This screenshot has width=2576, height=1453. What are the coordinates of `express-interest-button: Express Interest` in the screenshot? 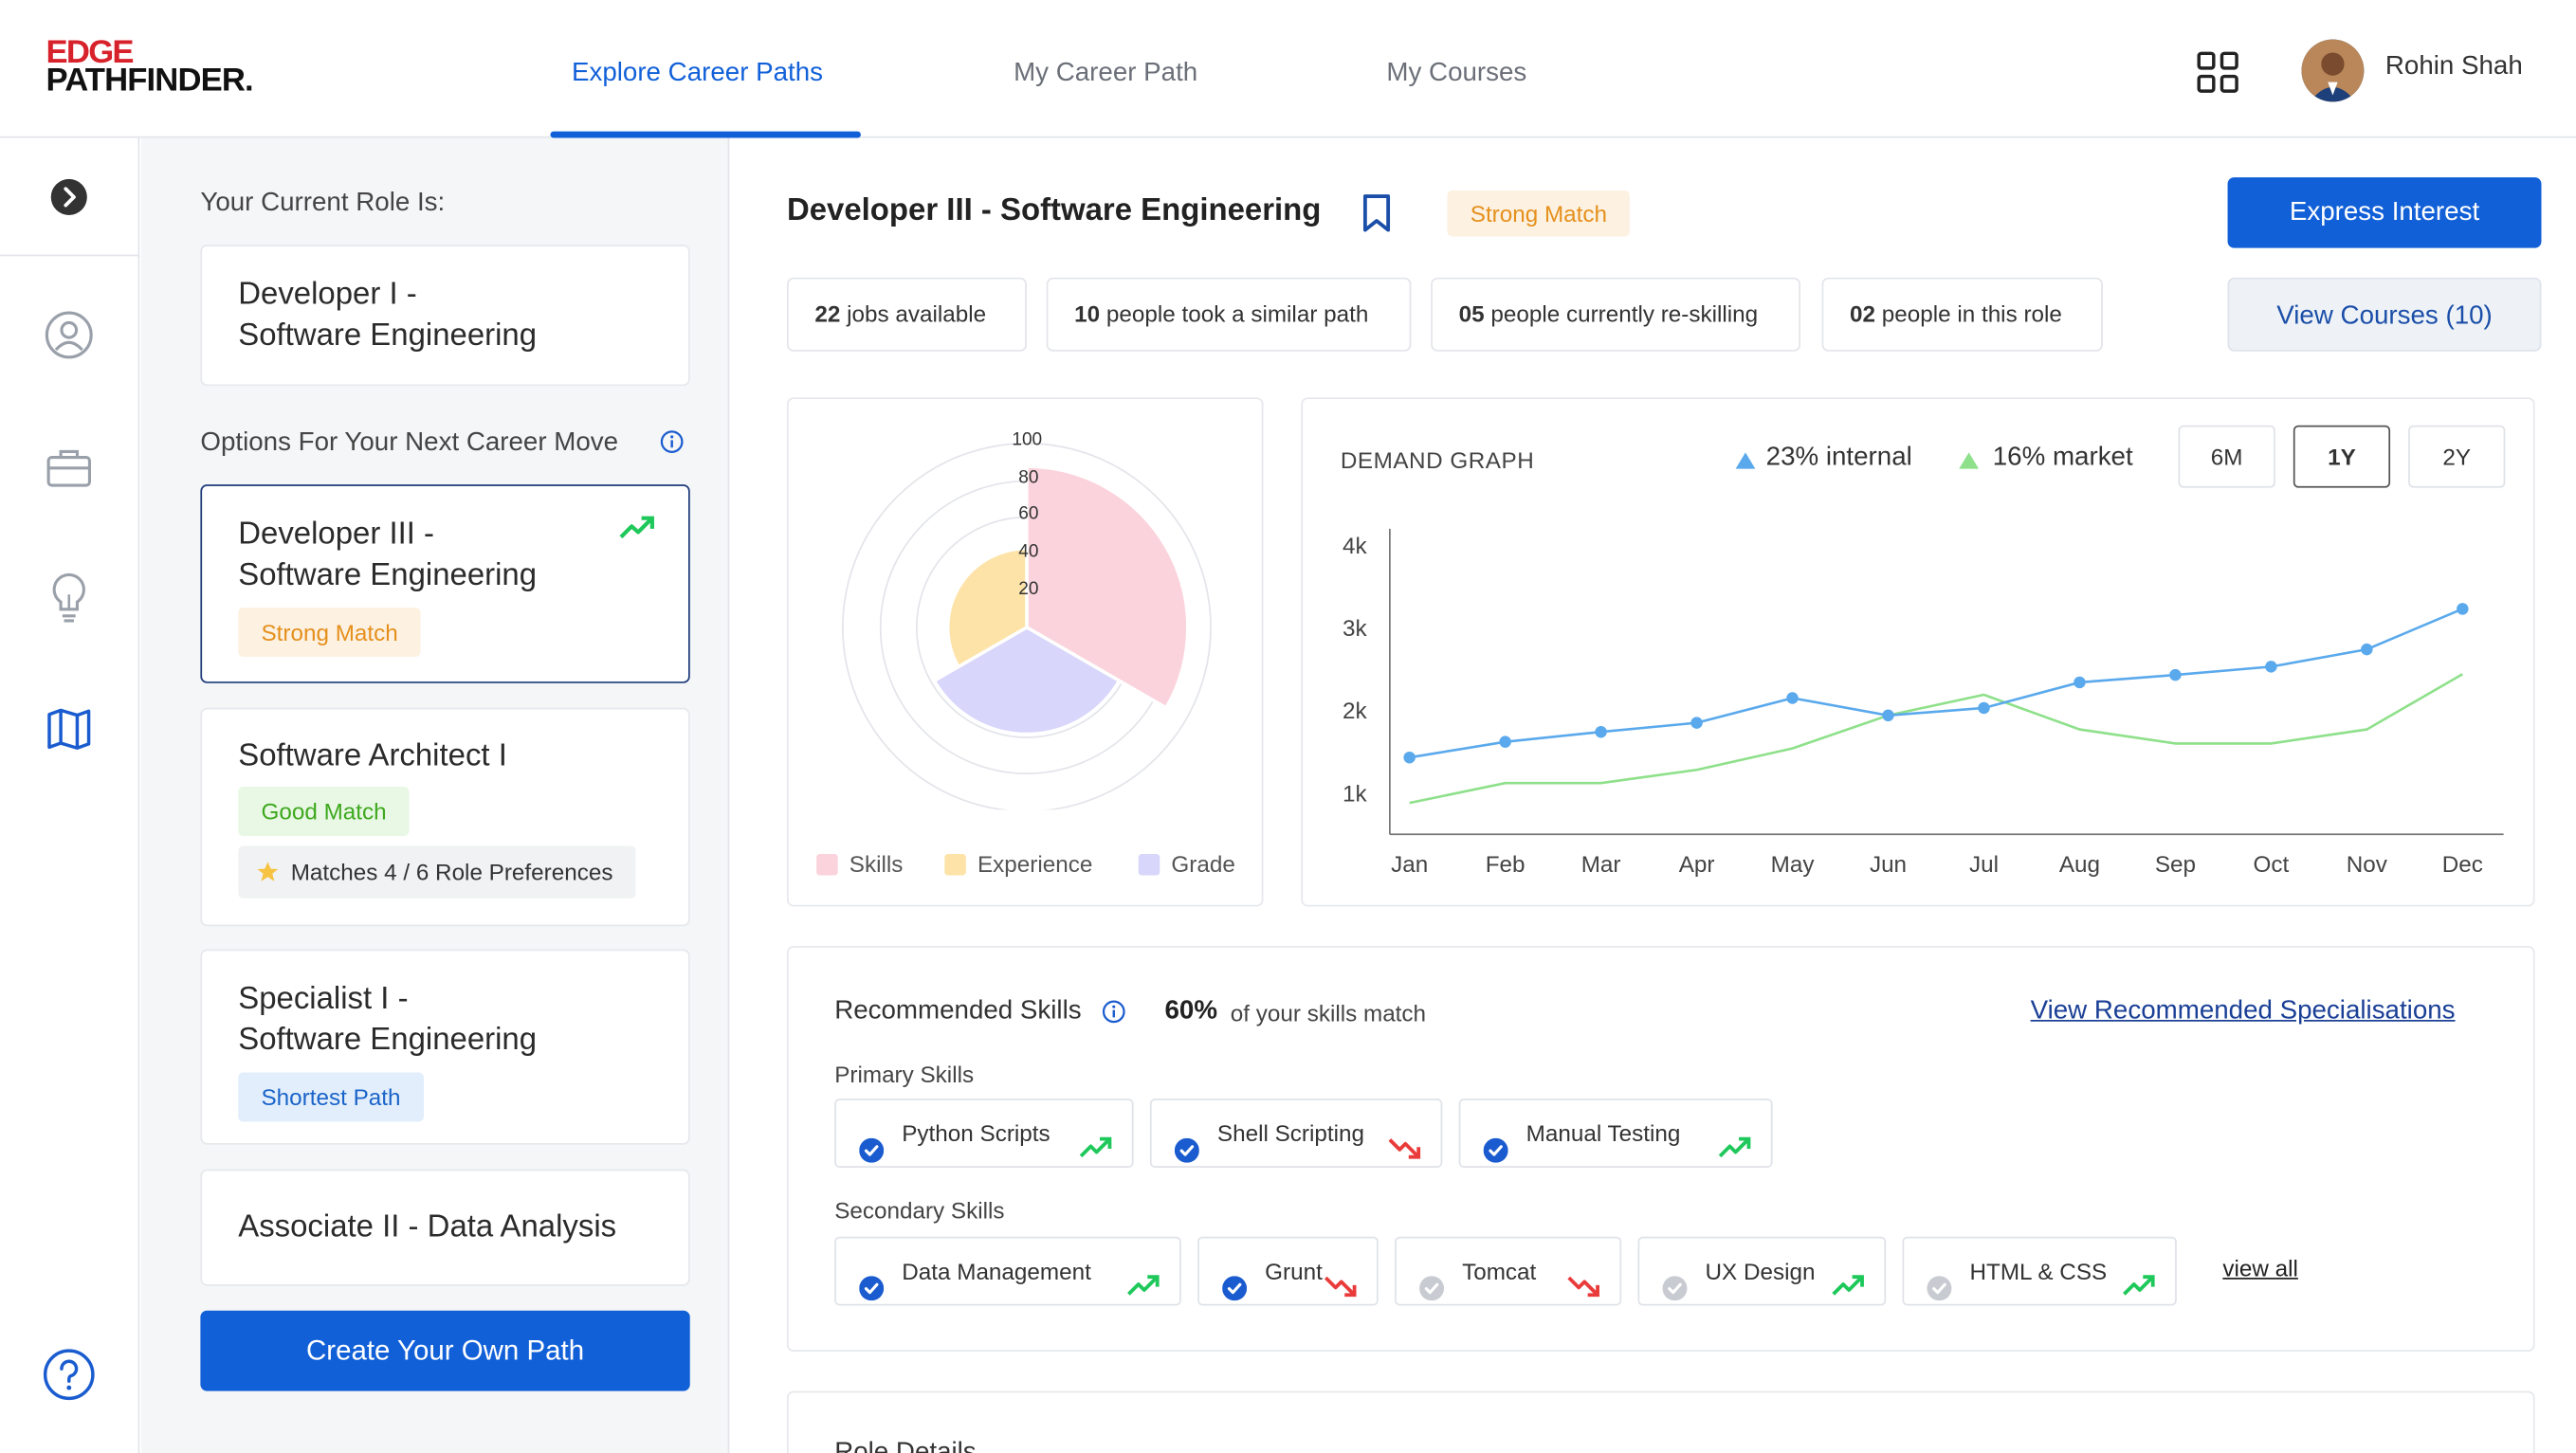 It's located at (2384, 212).